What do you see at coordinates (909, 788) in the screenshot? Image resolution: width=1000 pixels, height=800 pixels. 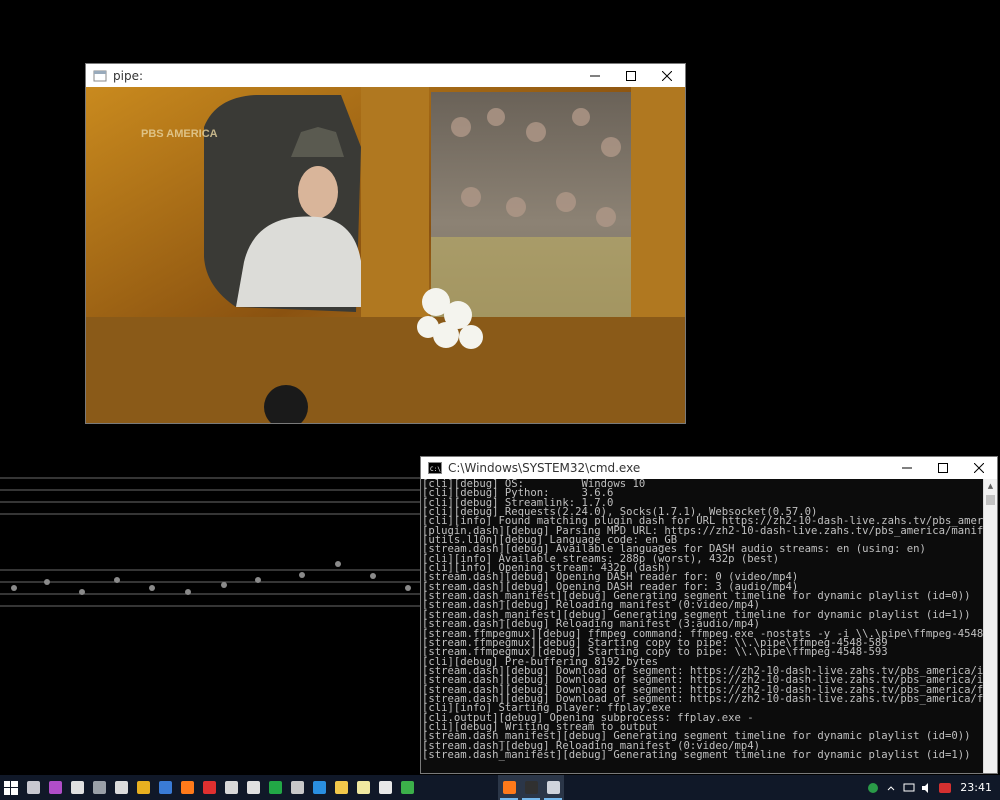 I see `monitor-tray-icon` at bounding box center [909, 788].